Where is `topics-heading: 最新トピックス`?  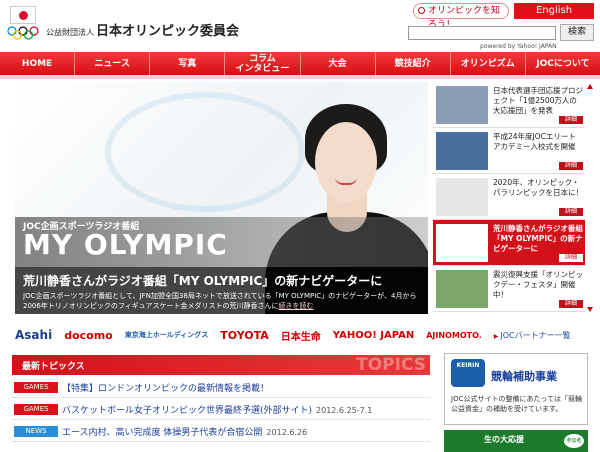 topics-heading: 最新トピックス is located at coordinates (53, 367).